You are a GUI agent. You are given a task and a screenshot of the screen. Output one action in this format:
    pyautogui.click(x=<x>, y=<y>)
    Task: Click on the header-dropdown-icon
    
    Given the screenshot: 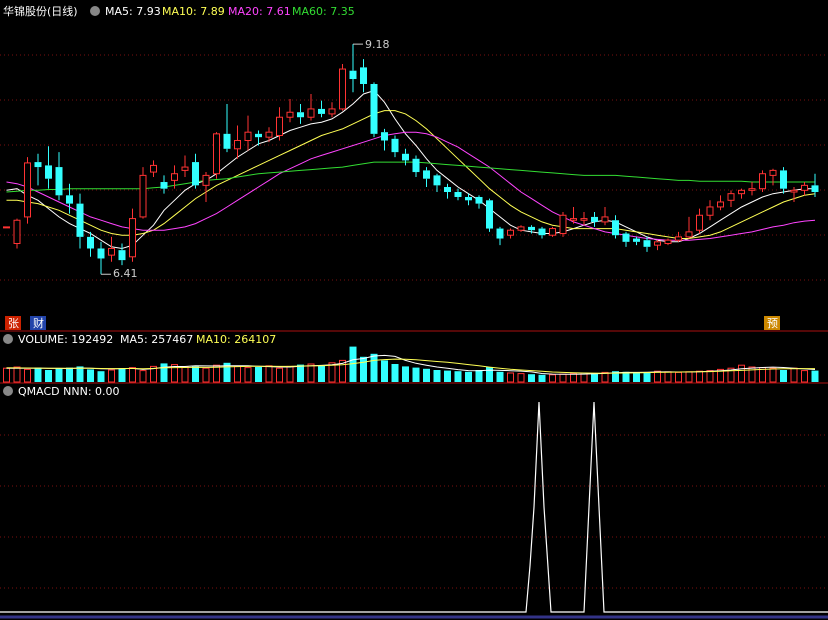 What is the action you would take?
    pyautogui.click(x=95, y=11)
    